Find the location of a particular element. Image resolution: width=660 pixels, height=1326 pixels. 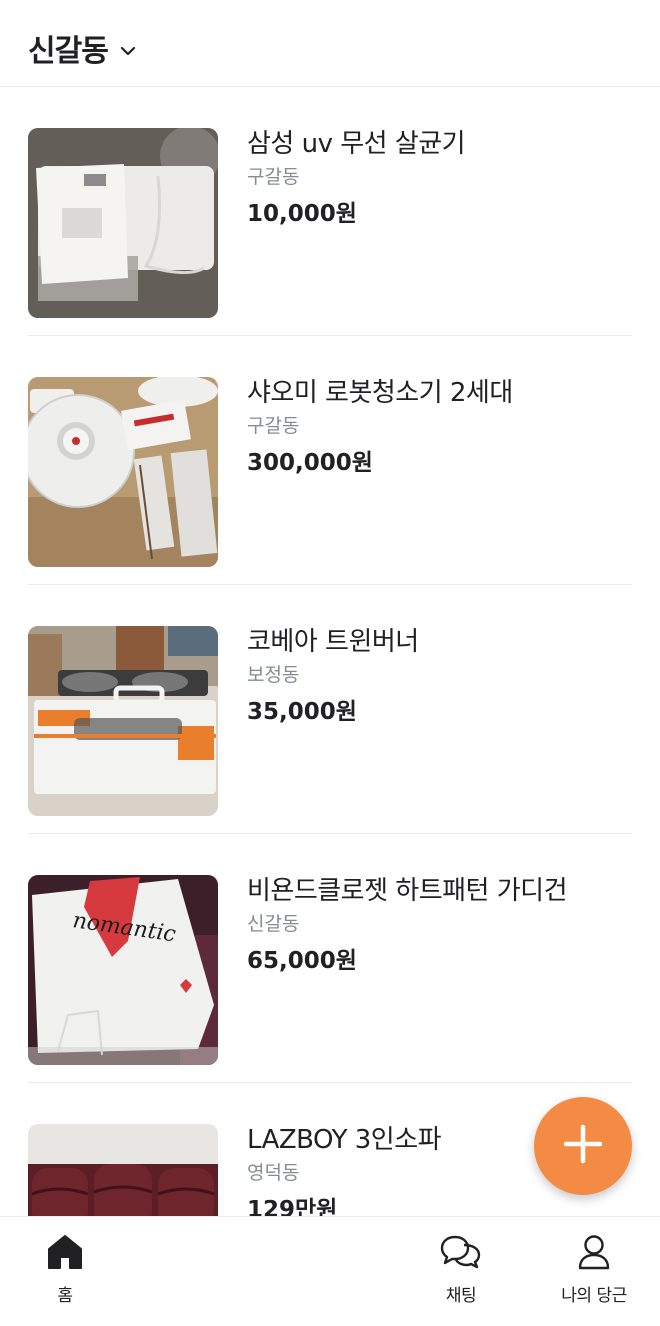

product-title: 비욘드클로젯 하트패턴 가디건 is located at coordinates (407, 891).